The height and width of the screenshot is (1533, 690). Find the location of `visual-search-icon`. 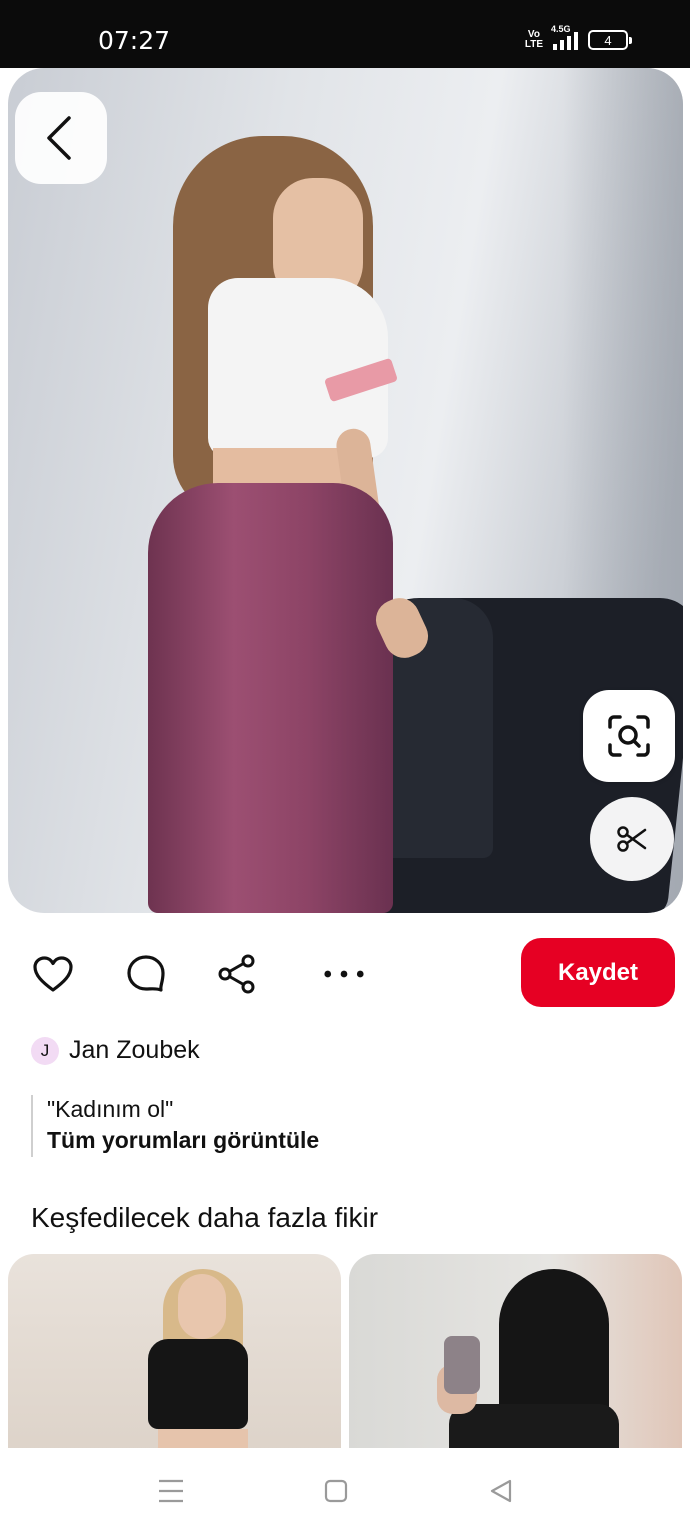

visual-search-icon is located at coordinates (629, 736).